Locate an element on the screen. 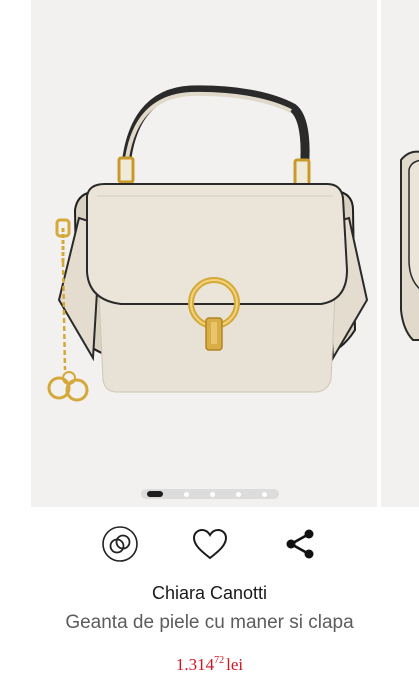 The height and width of the screenshot is (698, 419). product-brand: Chiara Canotti is located at coordinates (209, 593).